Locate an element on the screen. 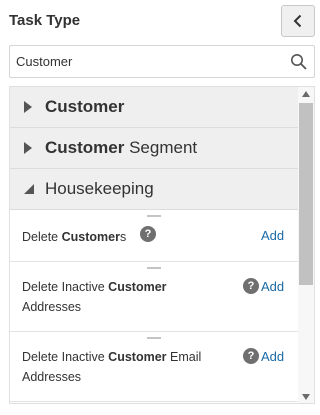 The image size is (320, 415). task-name: Delete Inactive Customer Email Addresses is located at coordinates (112, 367).